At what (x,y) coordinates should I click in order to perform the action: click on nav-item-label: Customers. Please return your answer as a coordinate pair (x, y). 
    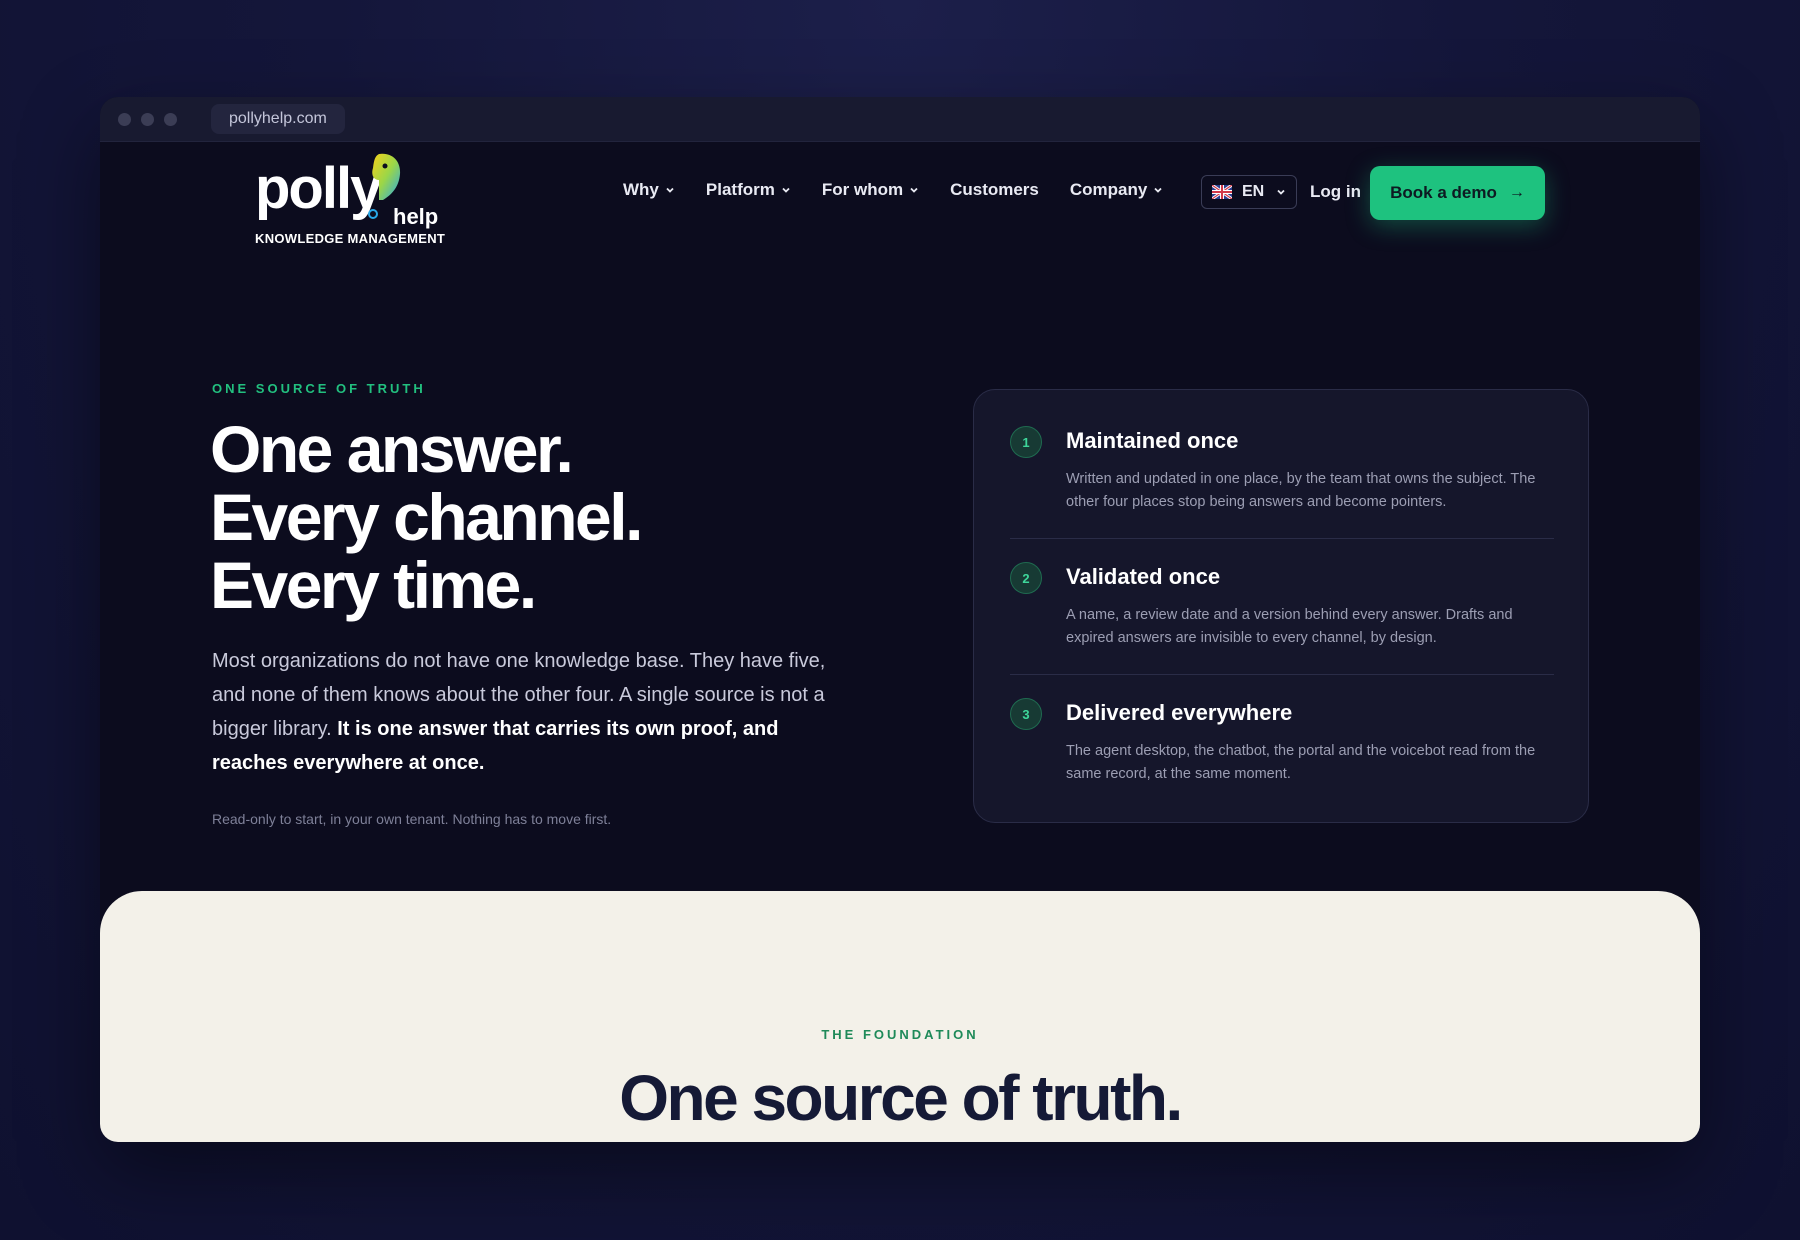
    Looking at the image, I should click on (994, 189).